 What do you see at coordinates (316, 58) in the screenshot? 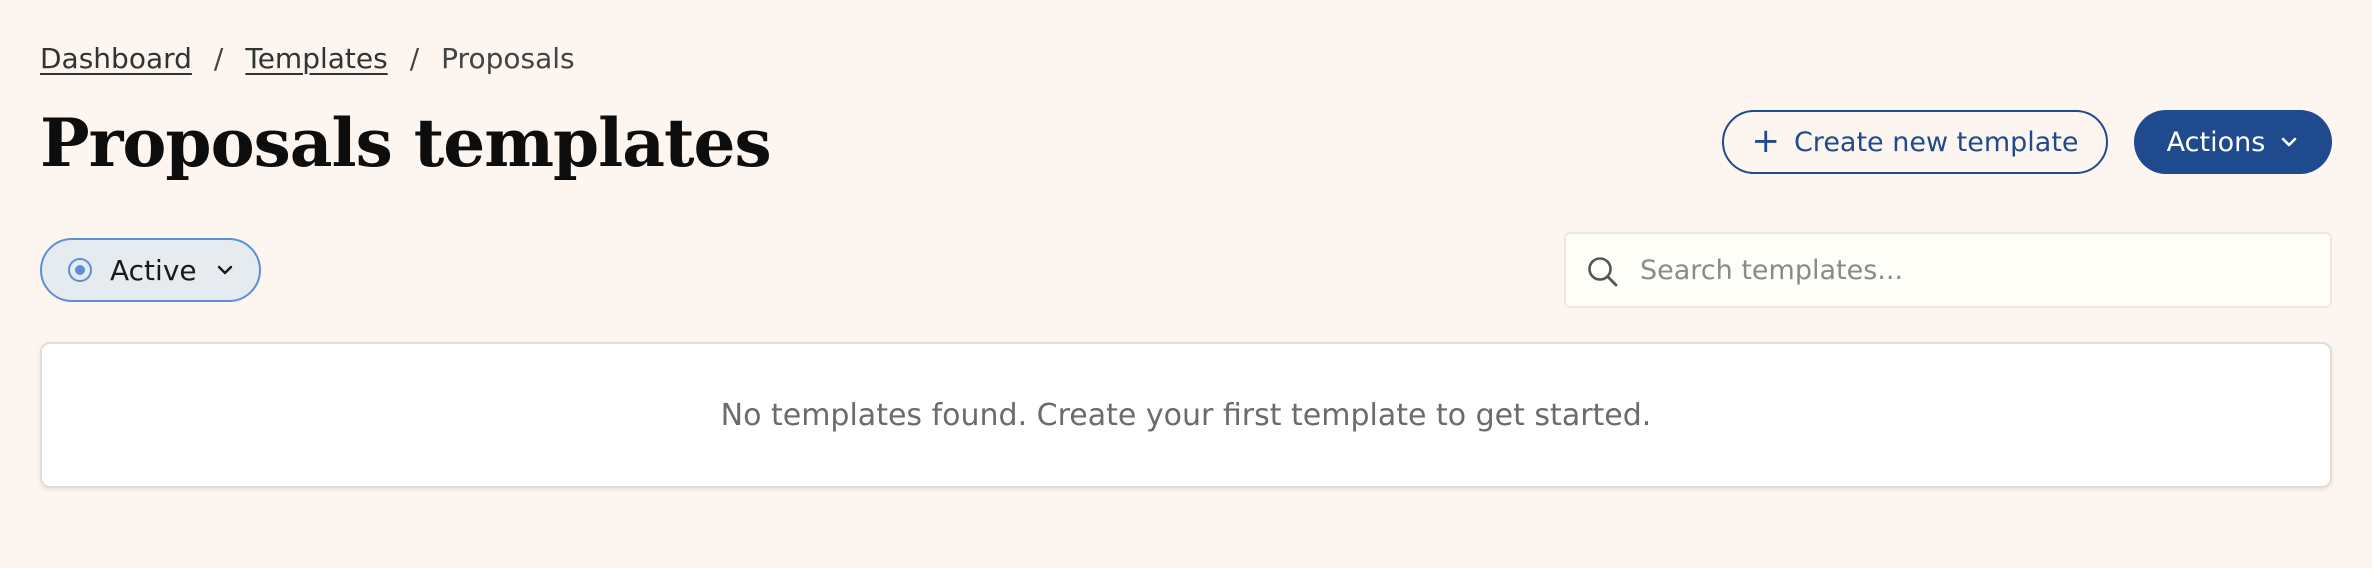
I see `breadcrumb-link-templates: Templates` at bounding box center [316, 58].